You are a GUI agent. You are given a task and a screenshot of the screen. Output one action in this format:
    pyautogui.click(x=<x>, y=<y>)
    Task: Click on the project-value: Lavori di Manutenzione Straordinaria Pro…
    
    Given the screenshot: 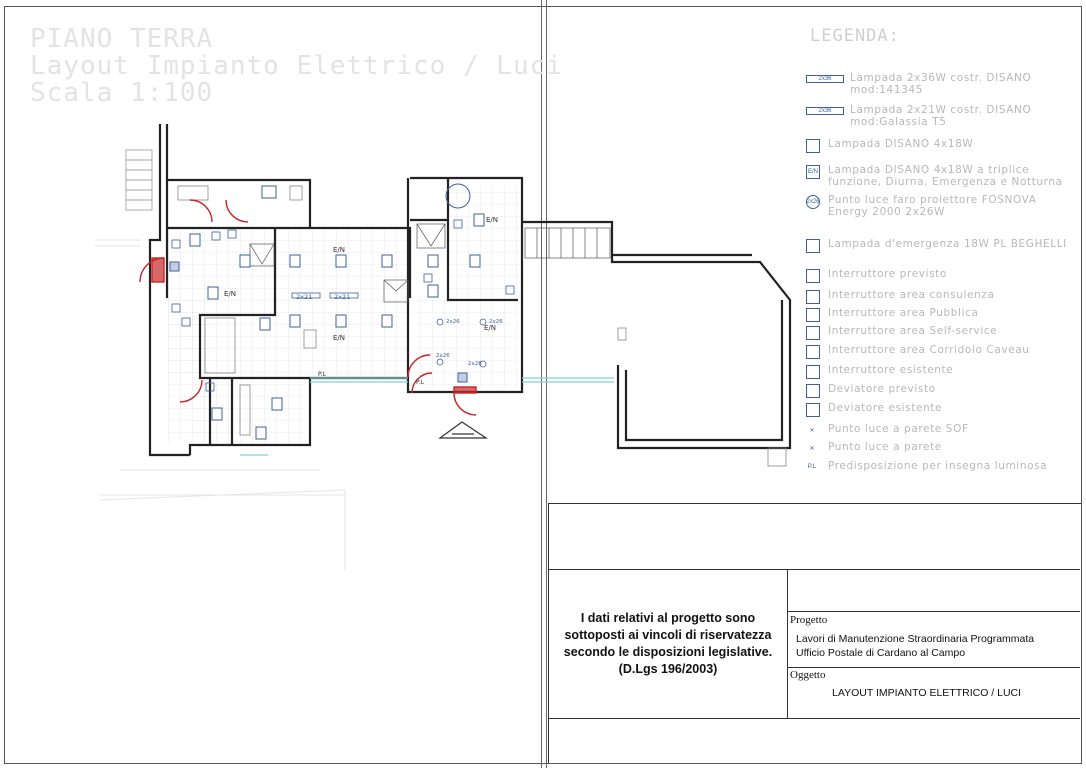 What is the action you would take?
    pyautogui.click(x=915, y=646)
    